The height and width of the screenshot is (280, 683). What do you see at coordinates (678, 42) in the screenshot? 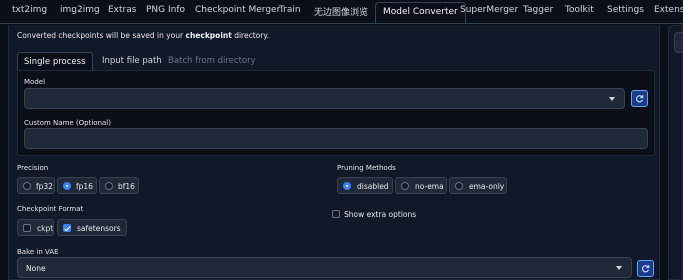
I see `right-side-field` at bounding box center [678, 42].